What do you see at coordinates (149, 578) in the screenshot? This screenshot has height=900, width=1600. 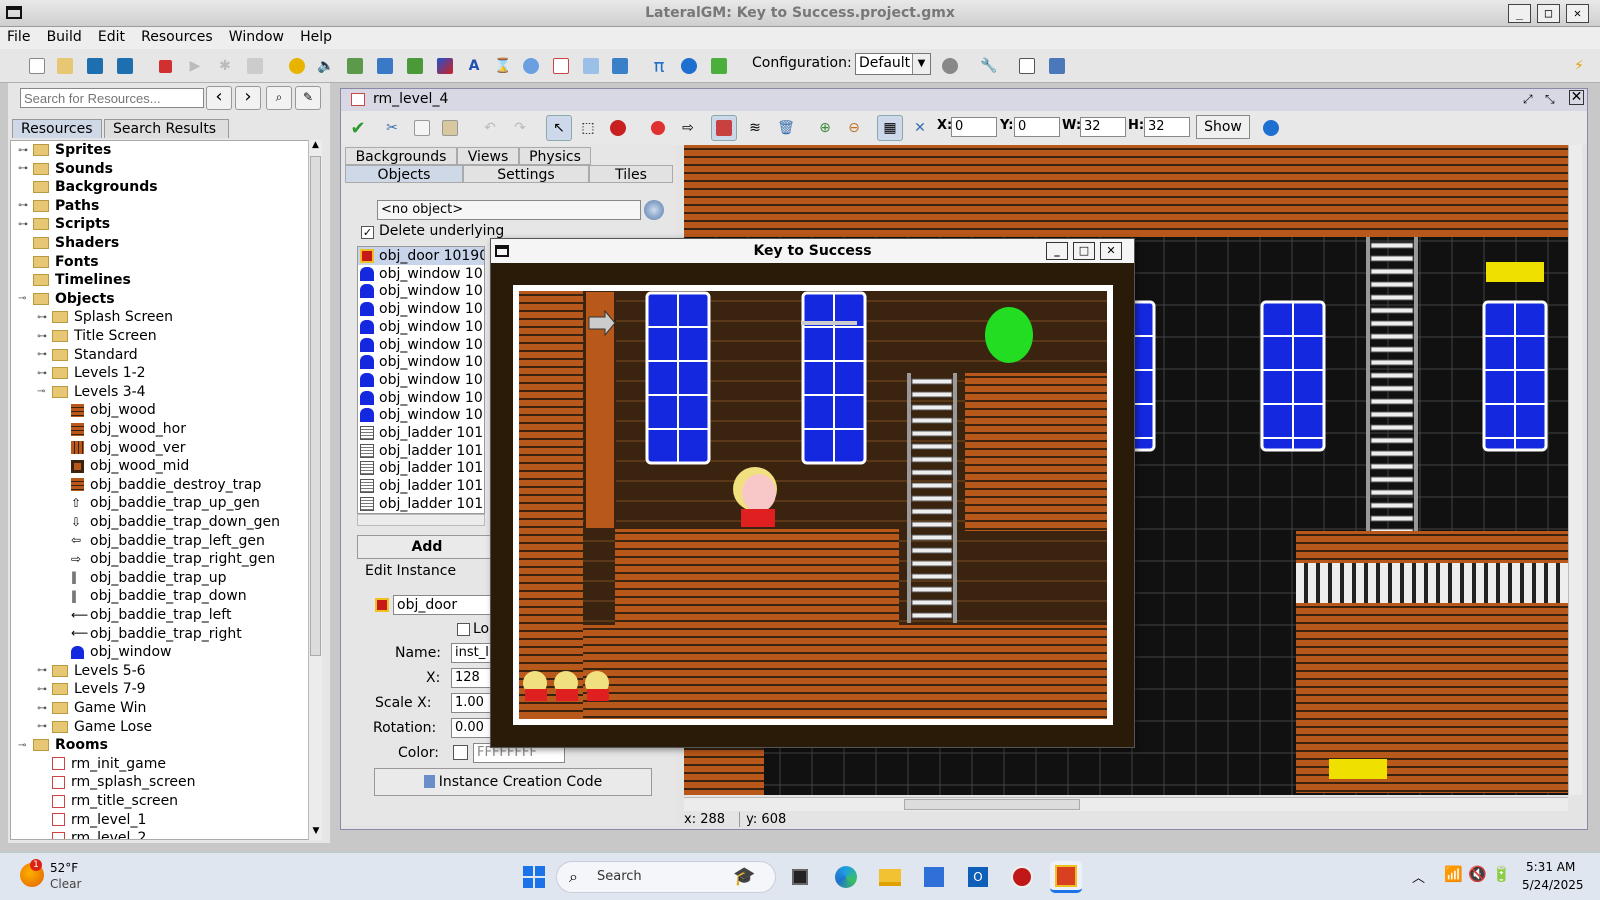 I see `tree-item: ‖ obj_baddie_trap_up` at bounding box center [149, 578].